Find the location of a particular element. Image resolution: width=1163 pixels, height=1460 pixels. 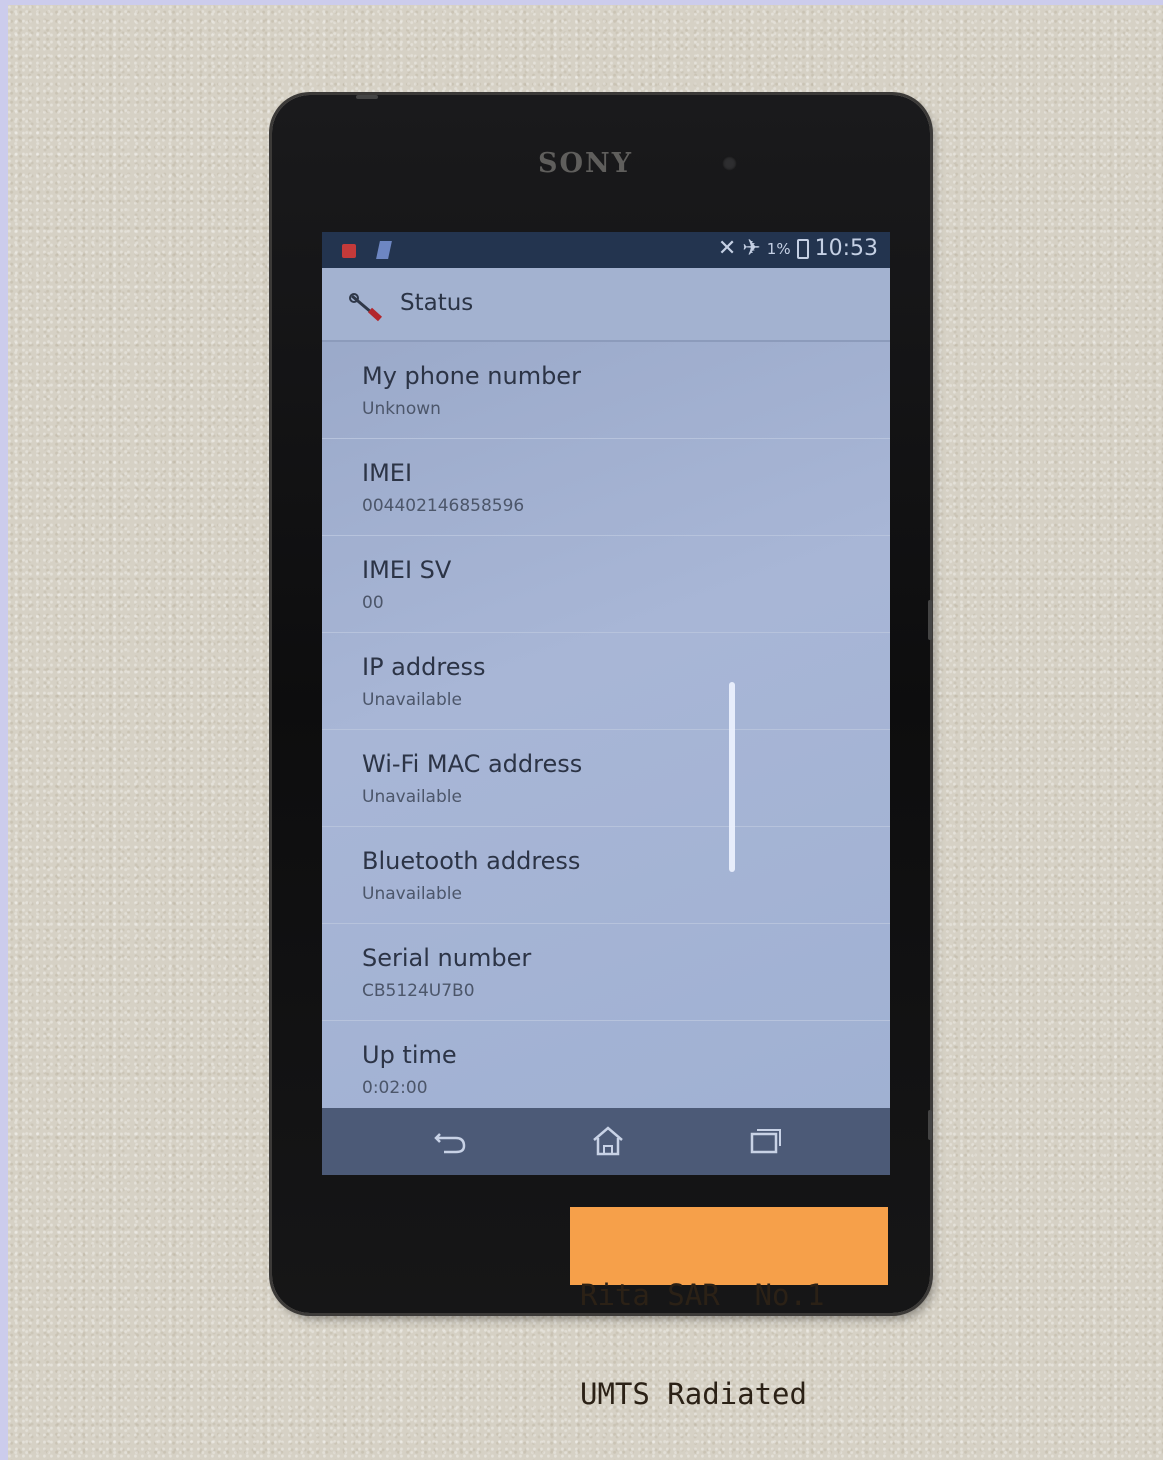

no-signal-icon: ✕ is located at coordinates (727, 248).